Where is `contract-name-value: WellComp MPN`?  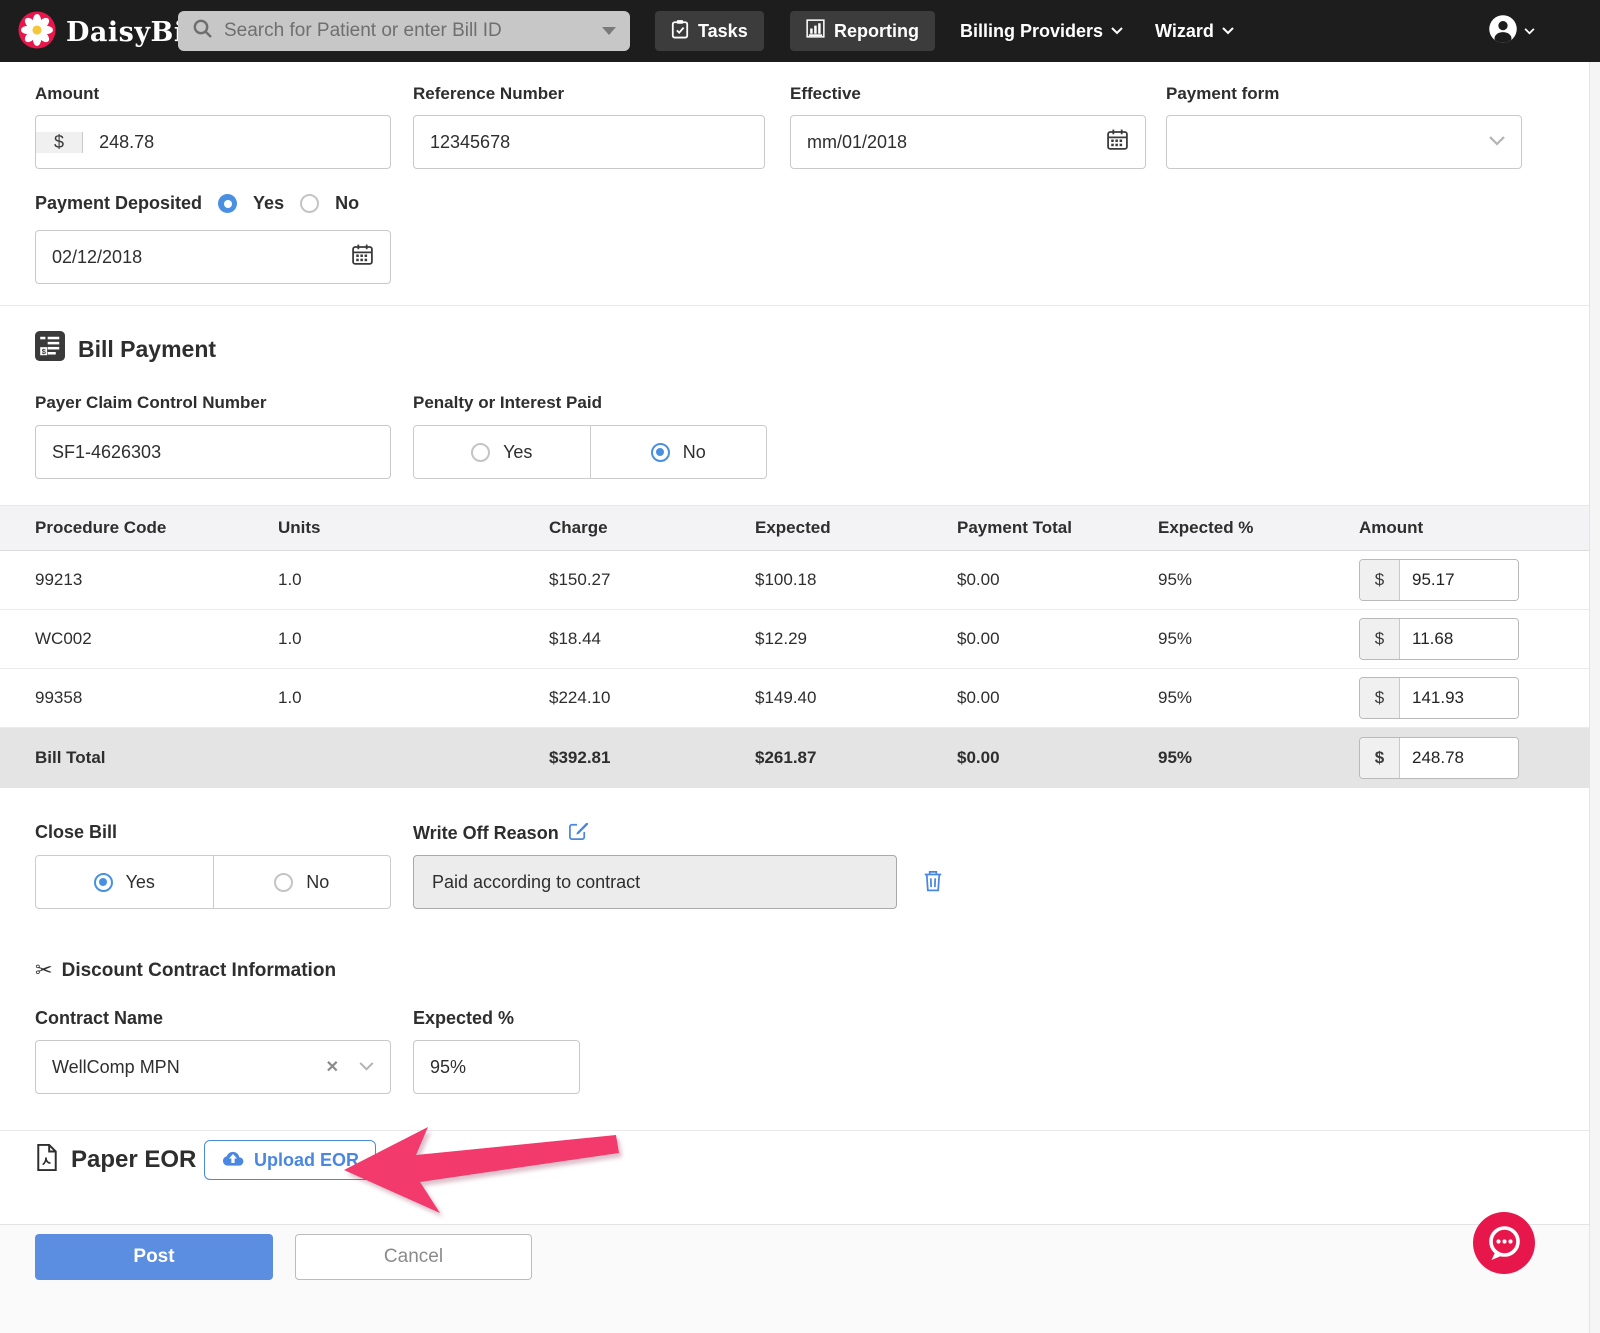
contract-name-value: WellComp MPN is located at coordinates (116, 1066).